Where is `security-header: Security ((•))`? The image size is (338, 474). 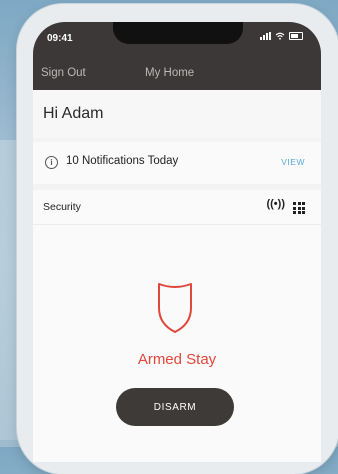
security-header: Security ((•)) is located at coordinates (177, 207).